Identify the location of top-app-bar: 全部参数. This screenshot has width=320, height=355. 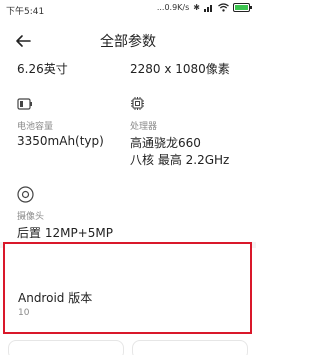
(128, 41).